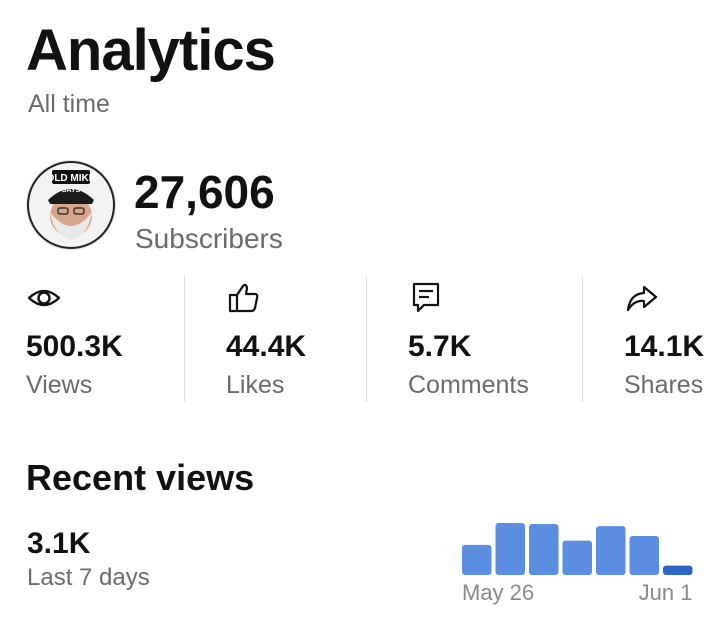 Image resolution: width=720 pixels, height=618 pixels. What do you see at coordinates (69, 104) in the screenshot?
I see `time-range-label: All time` at bounding box center [69, 104].